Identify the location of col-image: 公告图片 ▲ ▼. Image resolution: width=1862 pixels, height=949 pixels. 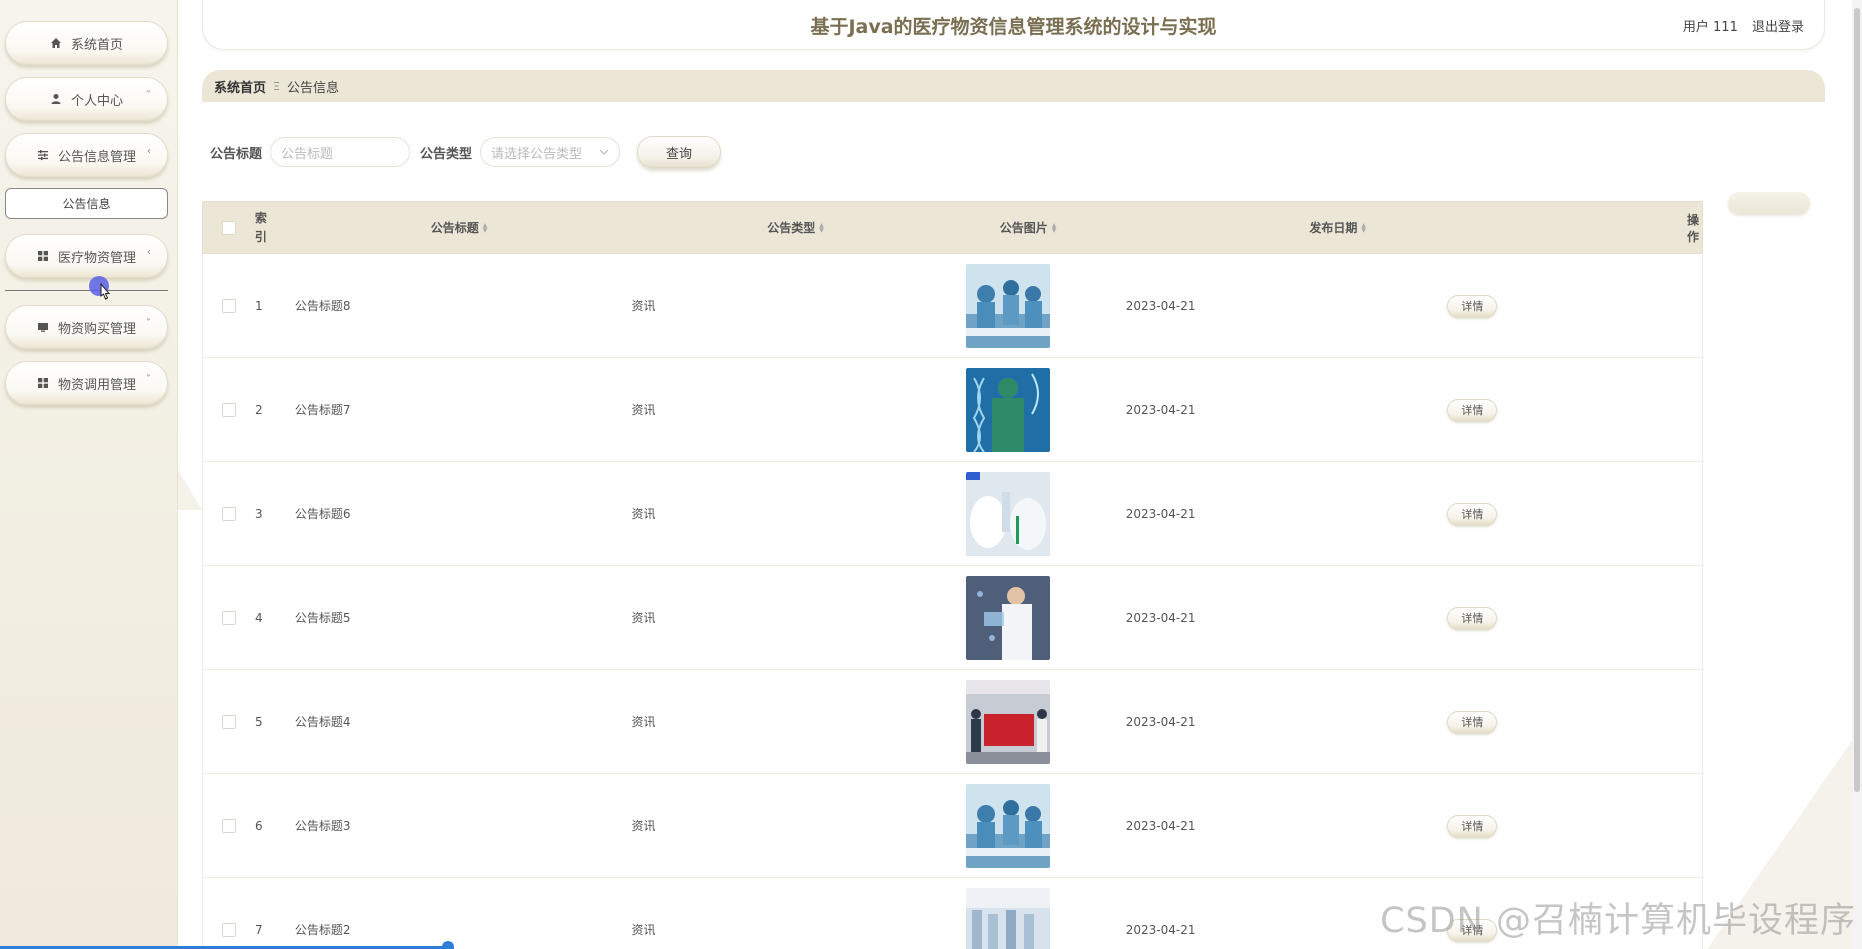
(1046, 227).